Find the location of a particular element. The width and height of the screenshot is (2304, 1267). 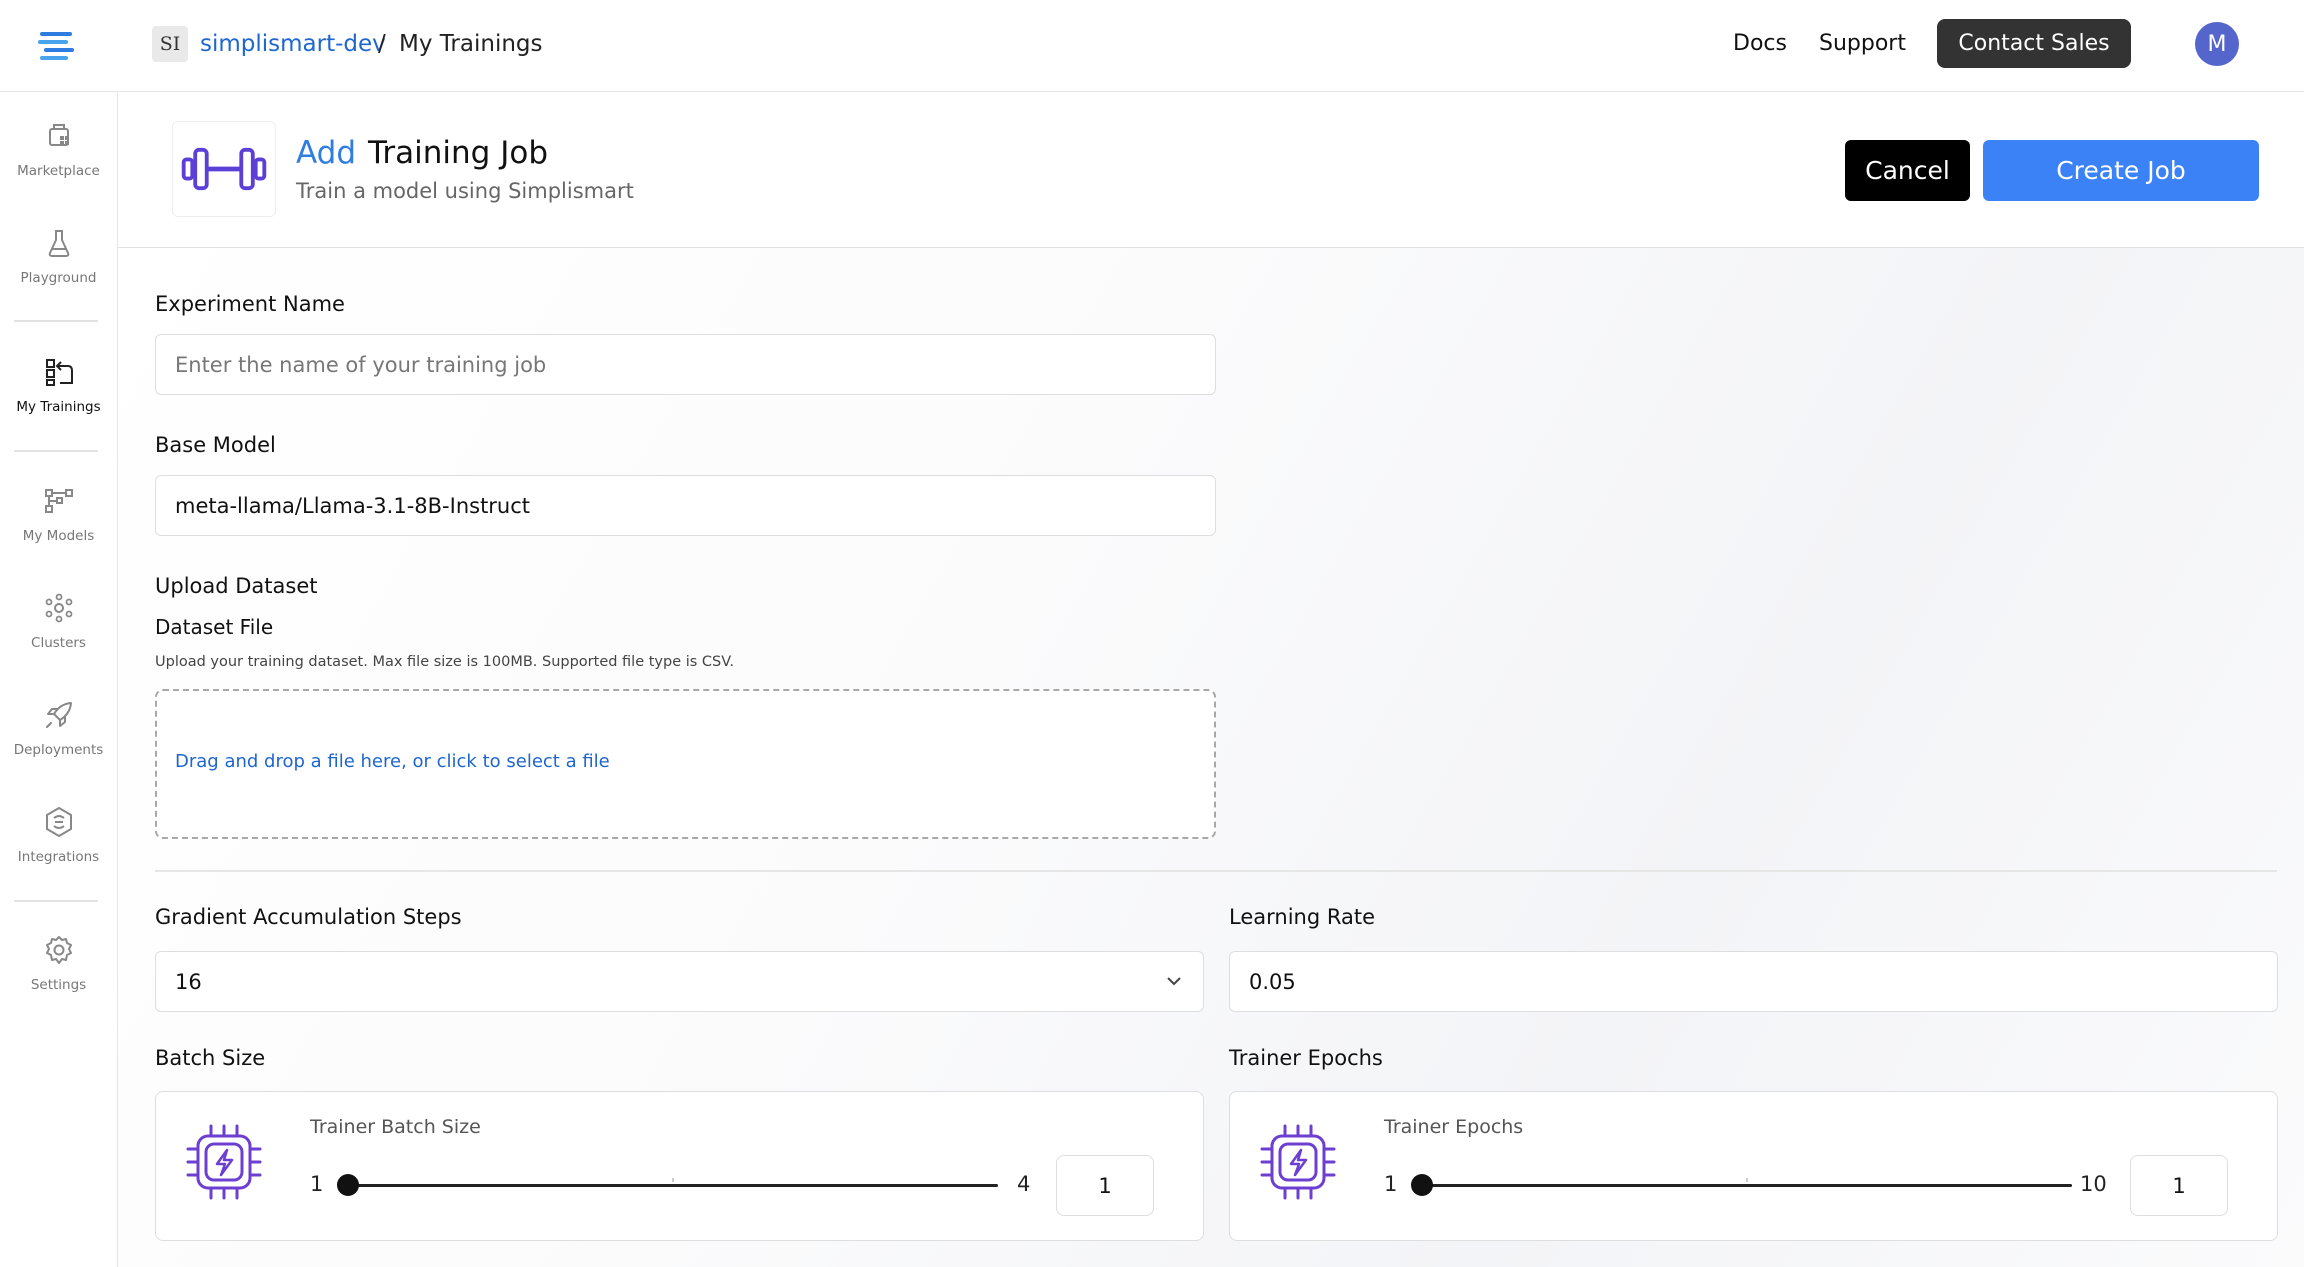

batch-size-card-title: Trainer Batch Size is located at coordinates (395, 1127).